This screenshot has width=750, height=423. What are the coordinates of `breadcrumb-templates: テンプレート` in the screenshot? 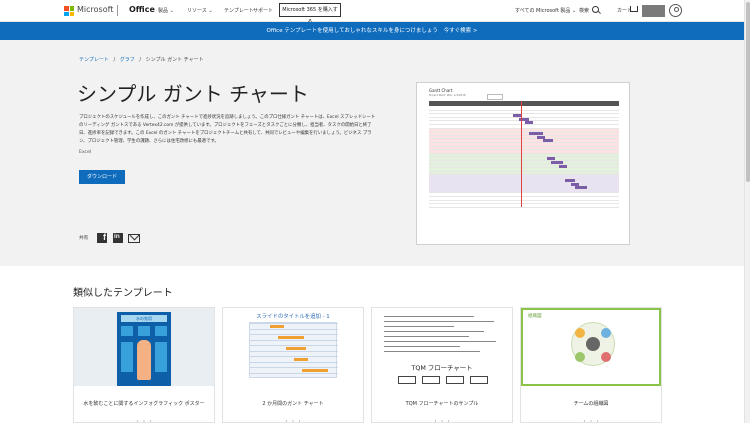 It's located at (94, 60).